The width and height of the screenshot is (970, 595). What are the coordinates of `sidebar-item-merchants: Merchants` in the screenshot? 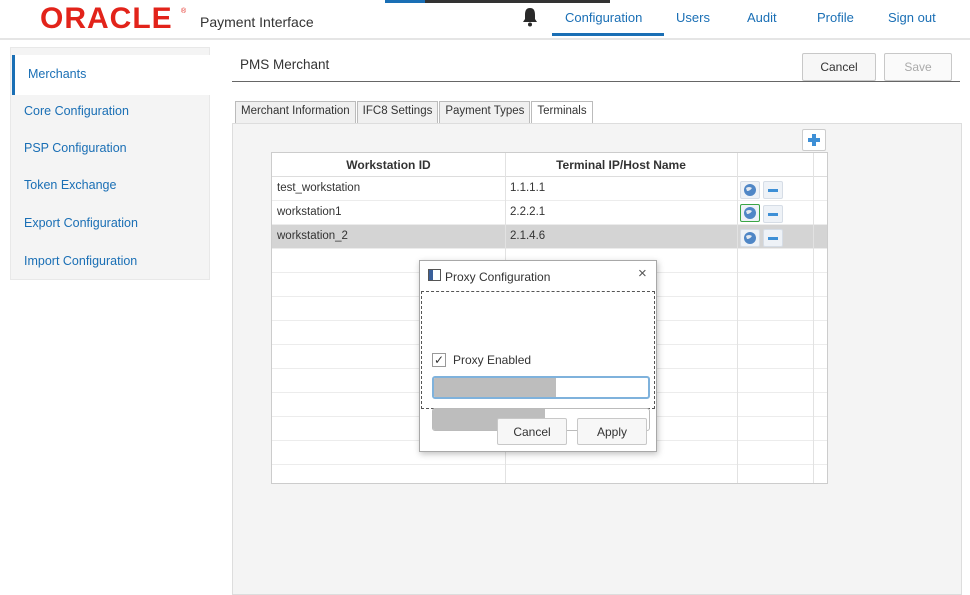 It's located at (57, 74).